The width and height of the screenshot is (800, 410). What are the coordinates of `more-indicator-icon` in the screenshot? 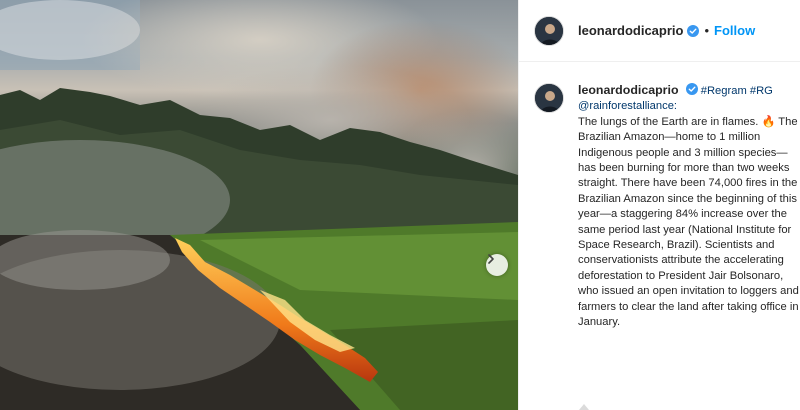 It's located at (584, 407).